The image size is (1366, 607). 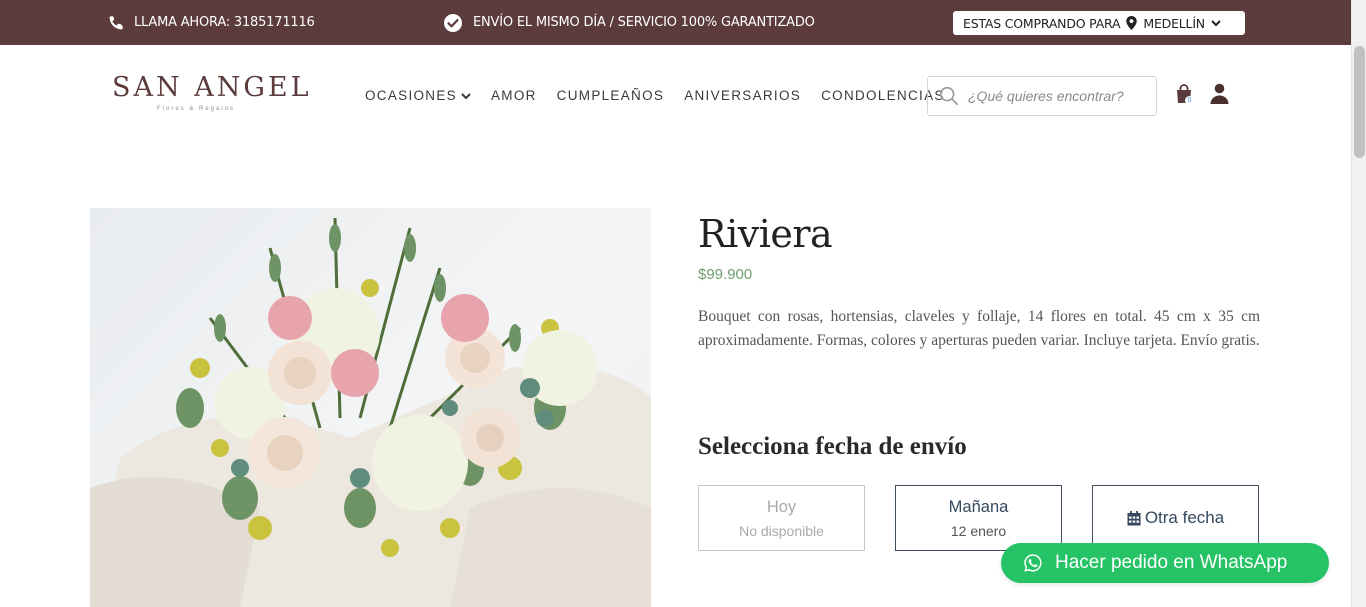 I want to click on location-prefix: ESTAS COMPRANDO PARA, so click(x=1042, y=23).